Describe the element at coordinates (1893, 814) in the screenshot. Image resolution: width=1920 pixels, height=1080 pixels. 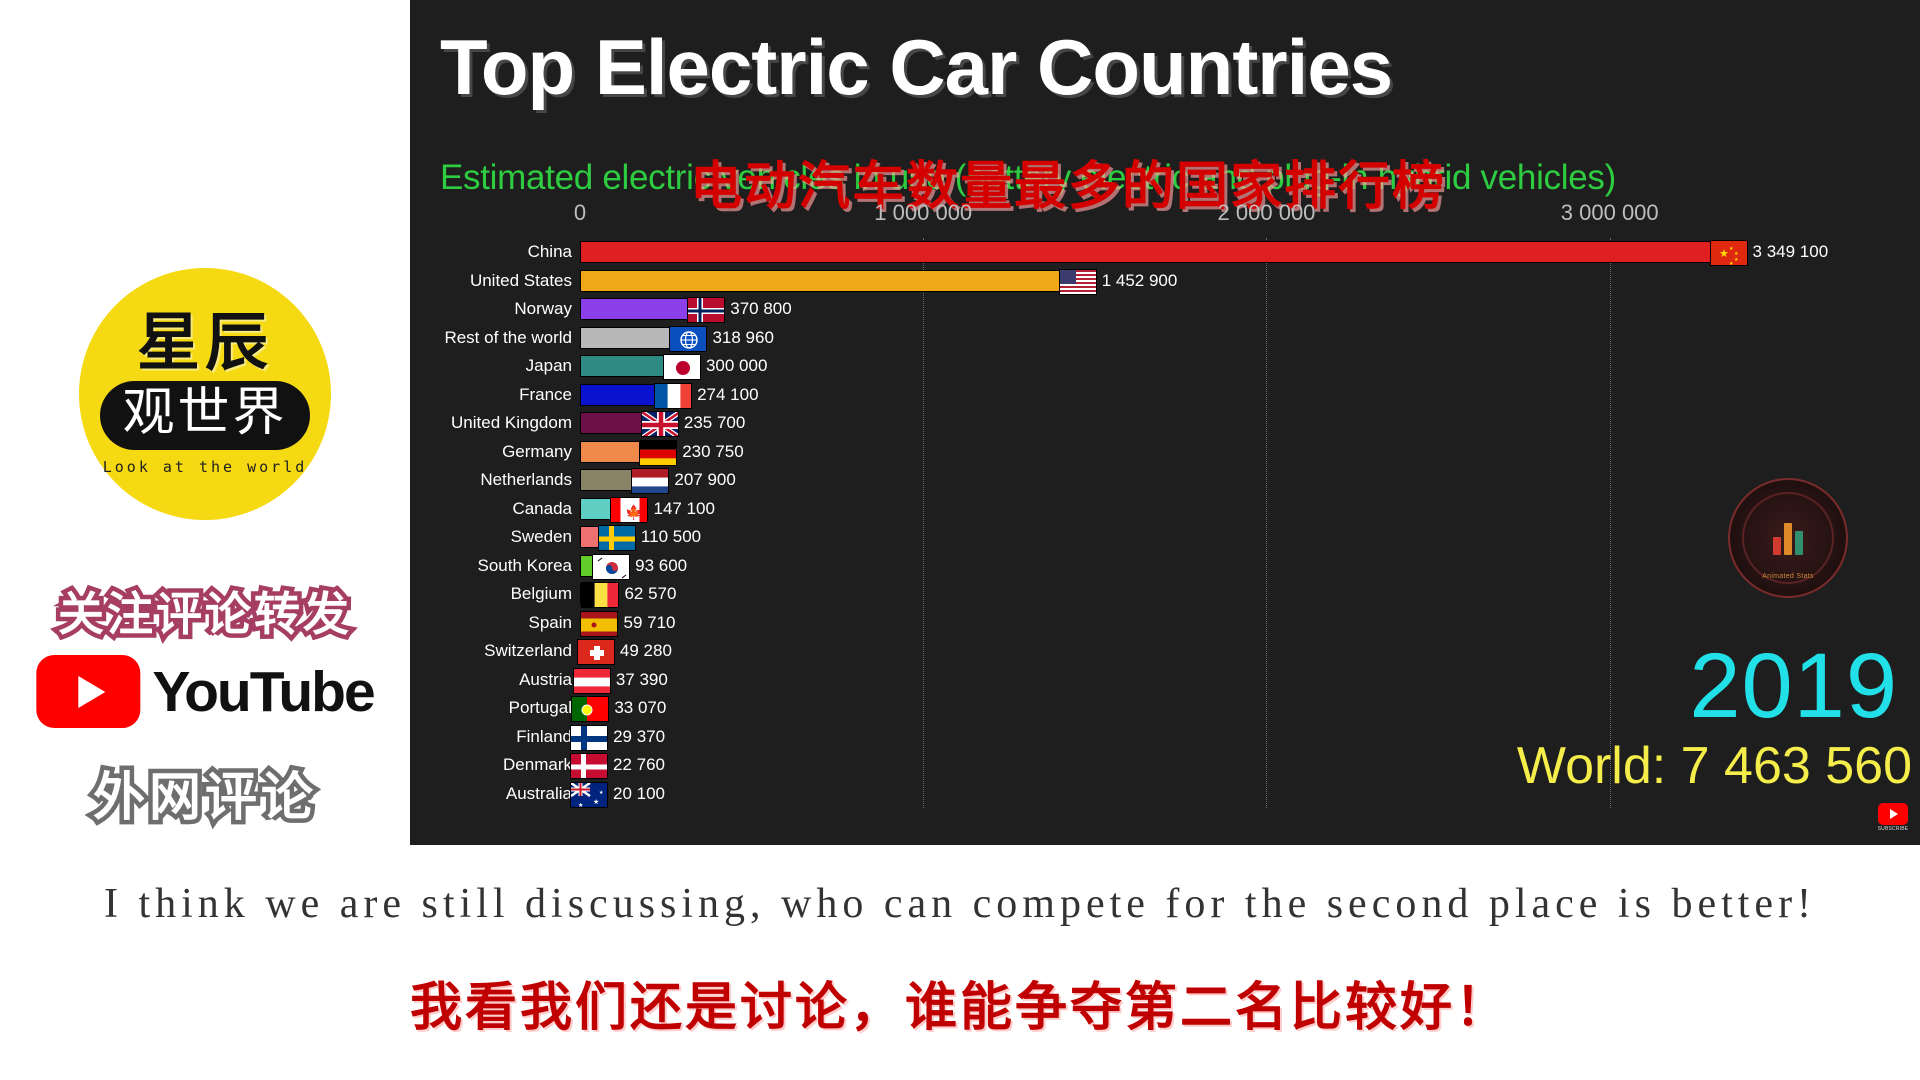
I see `subscribe-play-icon` at that location.